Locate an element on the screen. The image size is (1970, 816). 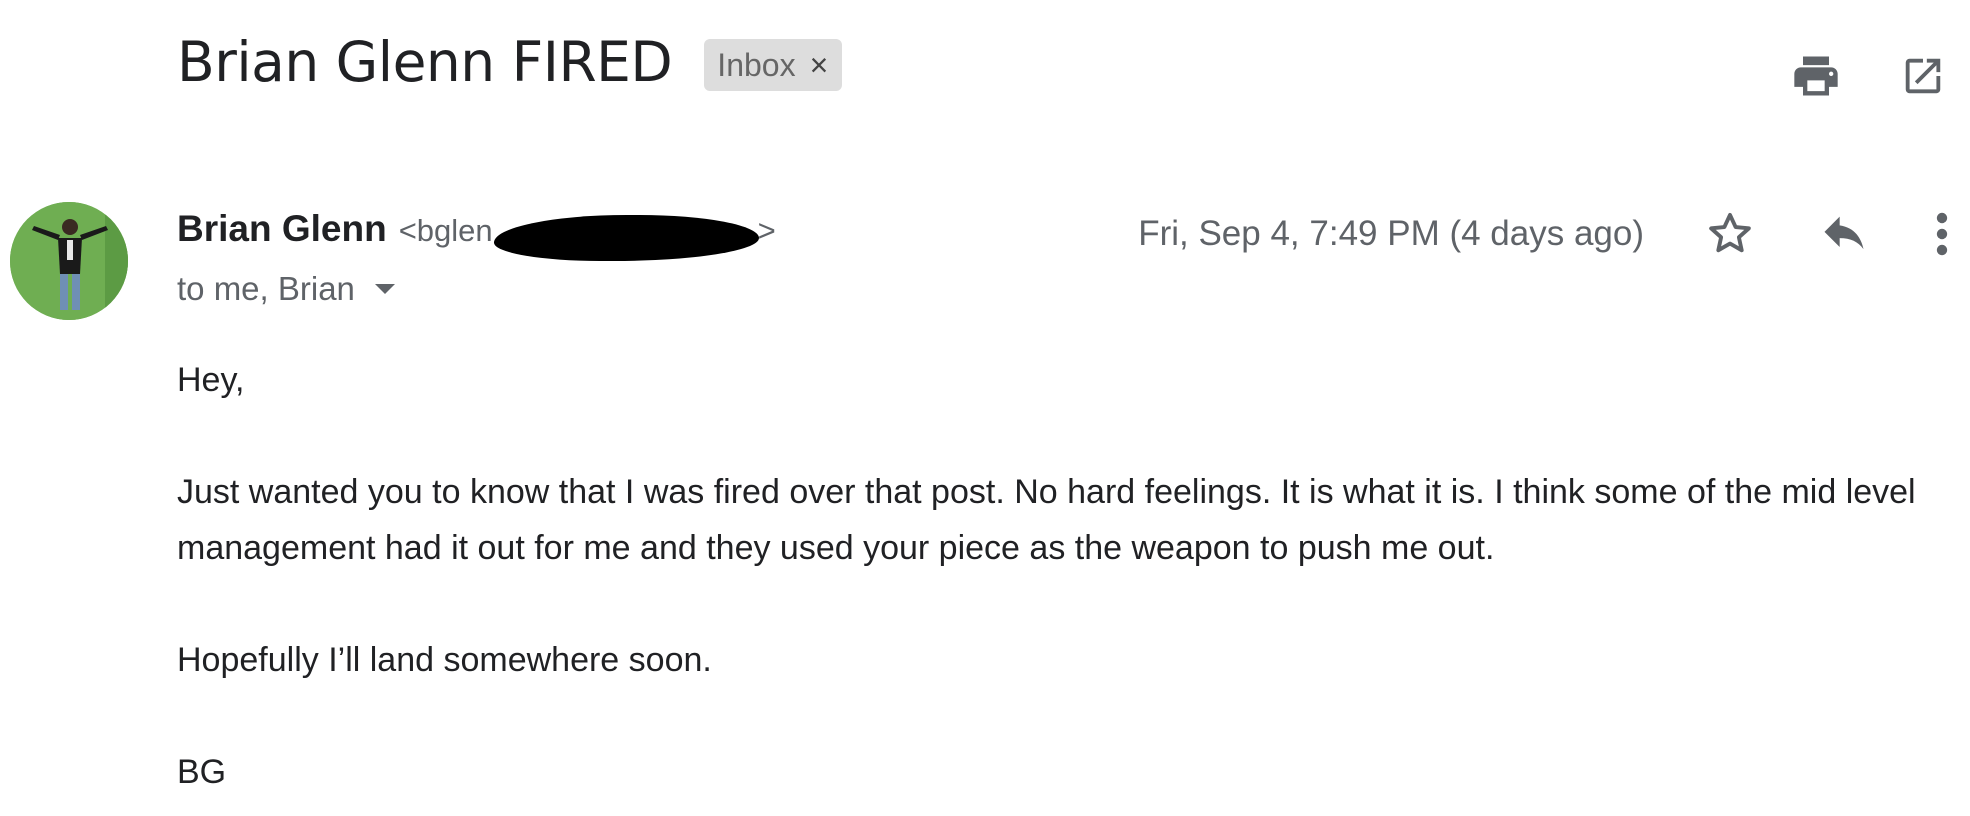
label-text: Inbox is located at coordinates (756, 64).